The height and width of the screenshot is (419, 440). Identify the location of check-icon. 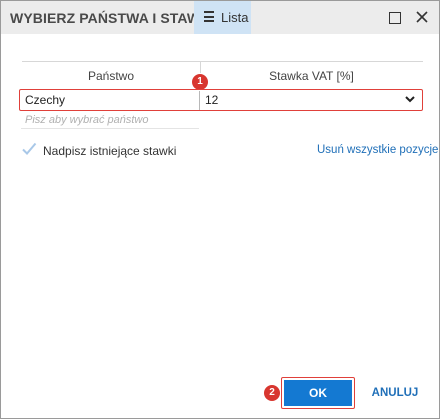
(29, 148).